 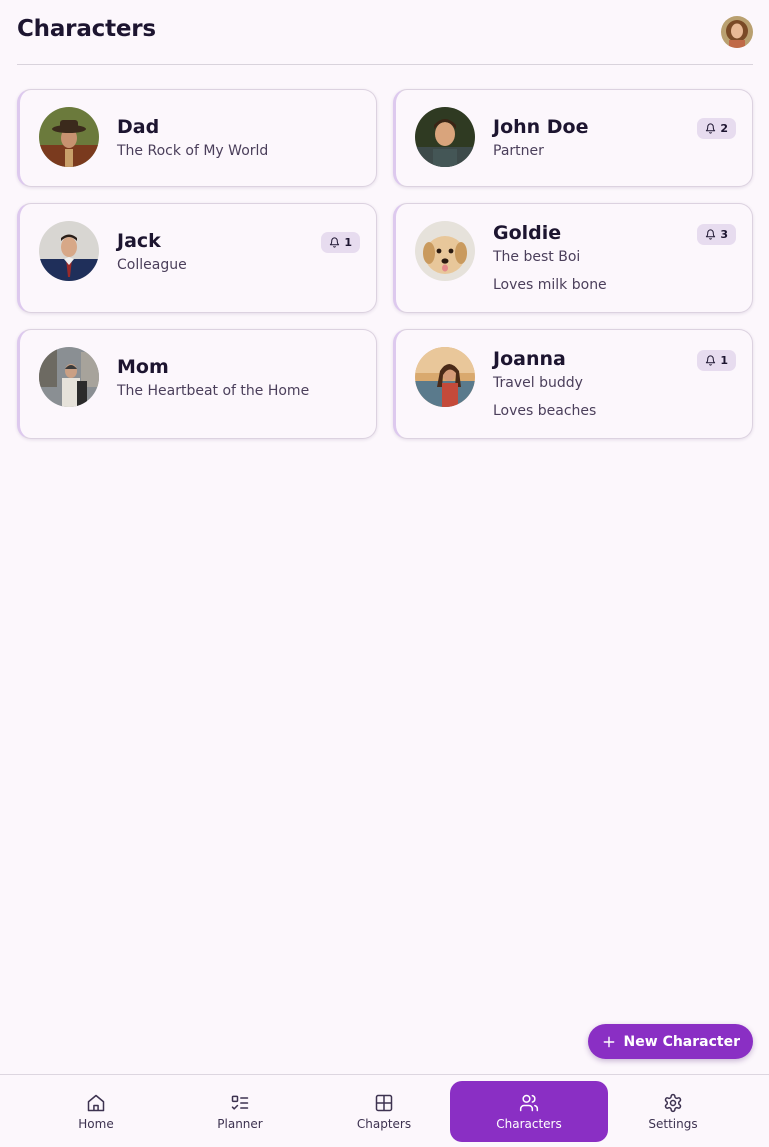 I want to click on character-role: The Rock of My World, so click(x=193, y=151).